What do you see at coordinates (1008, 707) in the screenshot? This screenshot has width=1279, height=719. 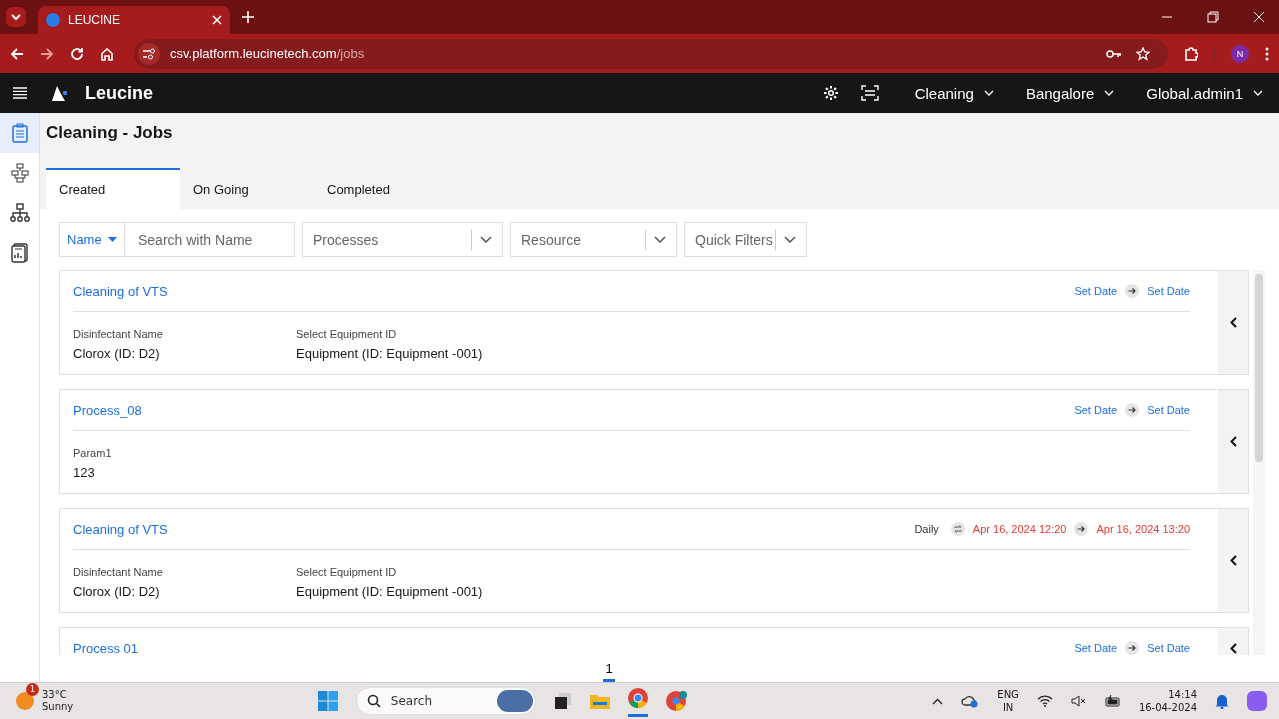 I see `language-indicator: IN` at bounding box center [1008, 707].